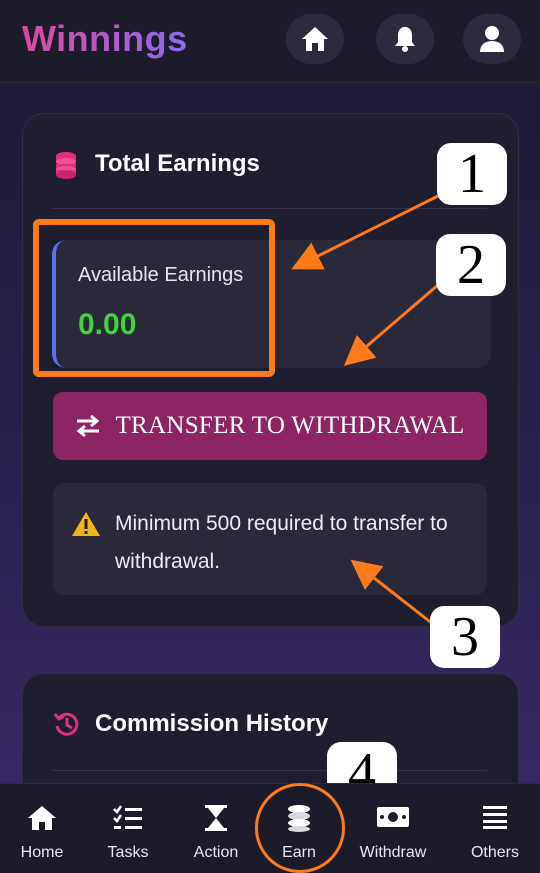 This screenshot has height=873, width=540. I want to click on nav-item-tasks: Tasks, so click(128, 828).